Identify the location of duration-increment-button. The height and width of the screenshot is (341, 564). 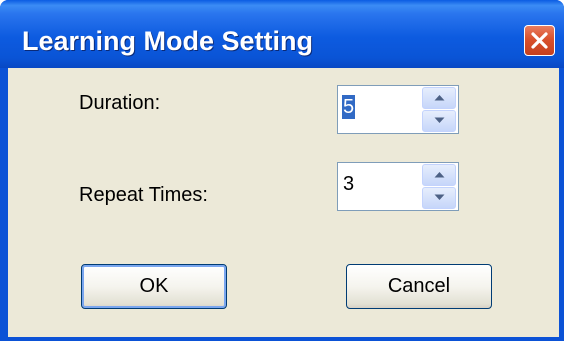
(439, 98).